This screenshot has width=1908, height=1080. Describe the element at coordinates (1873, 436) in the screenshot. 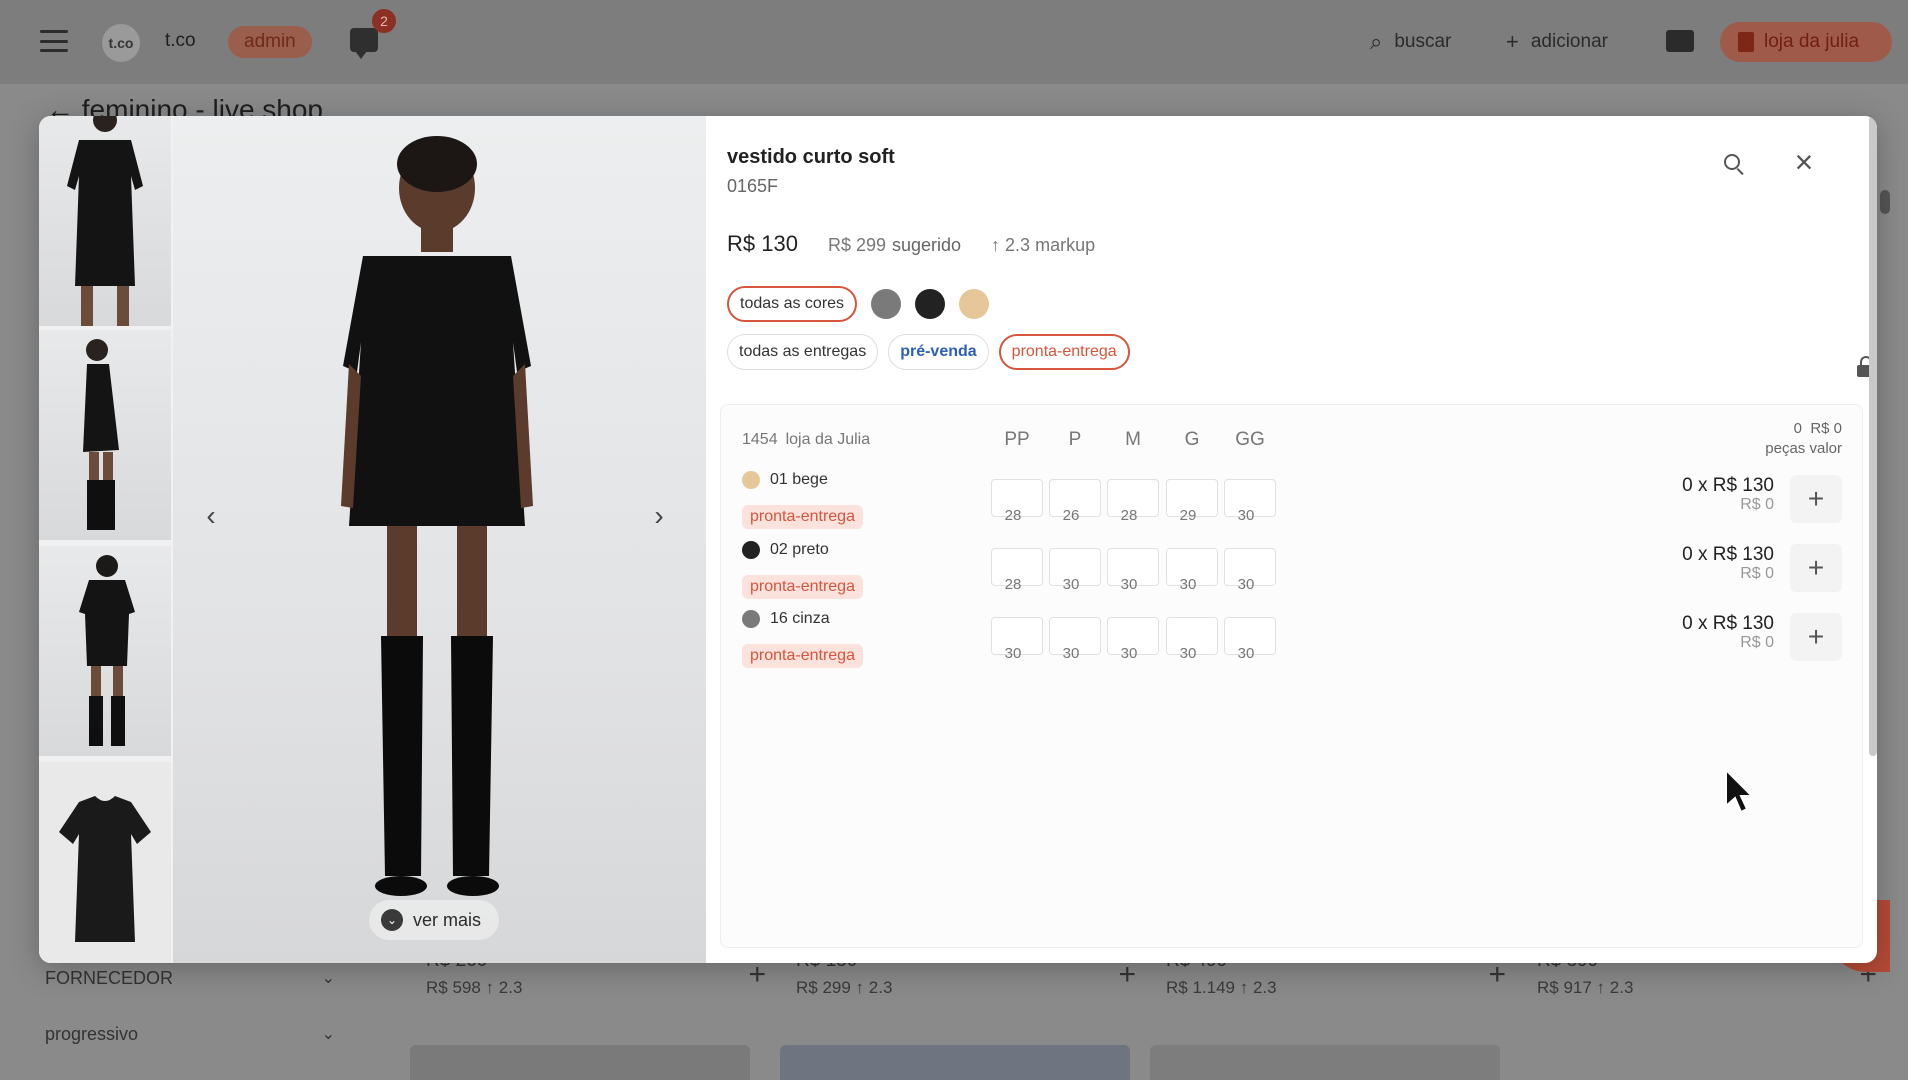

I see `modal-scrollbar` at that location.